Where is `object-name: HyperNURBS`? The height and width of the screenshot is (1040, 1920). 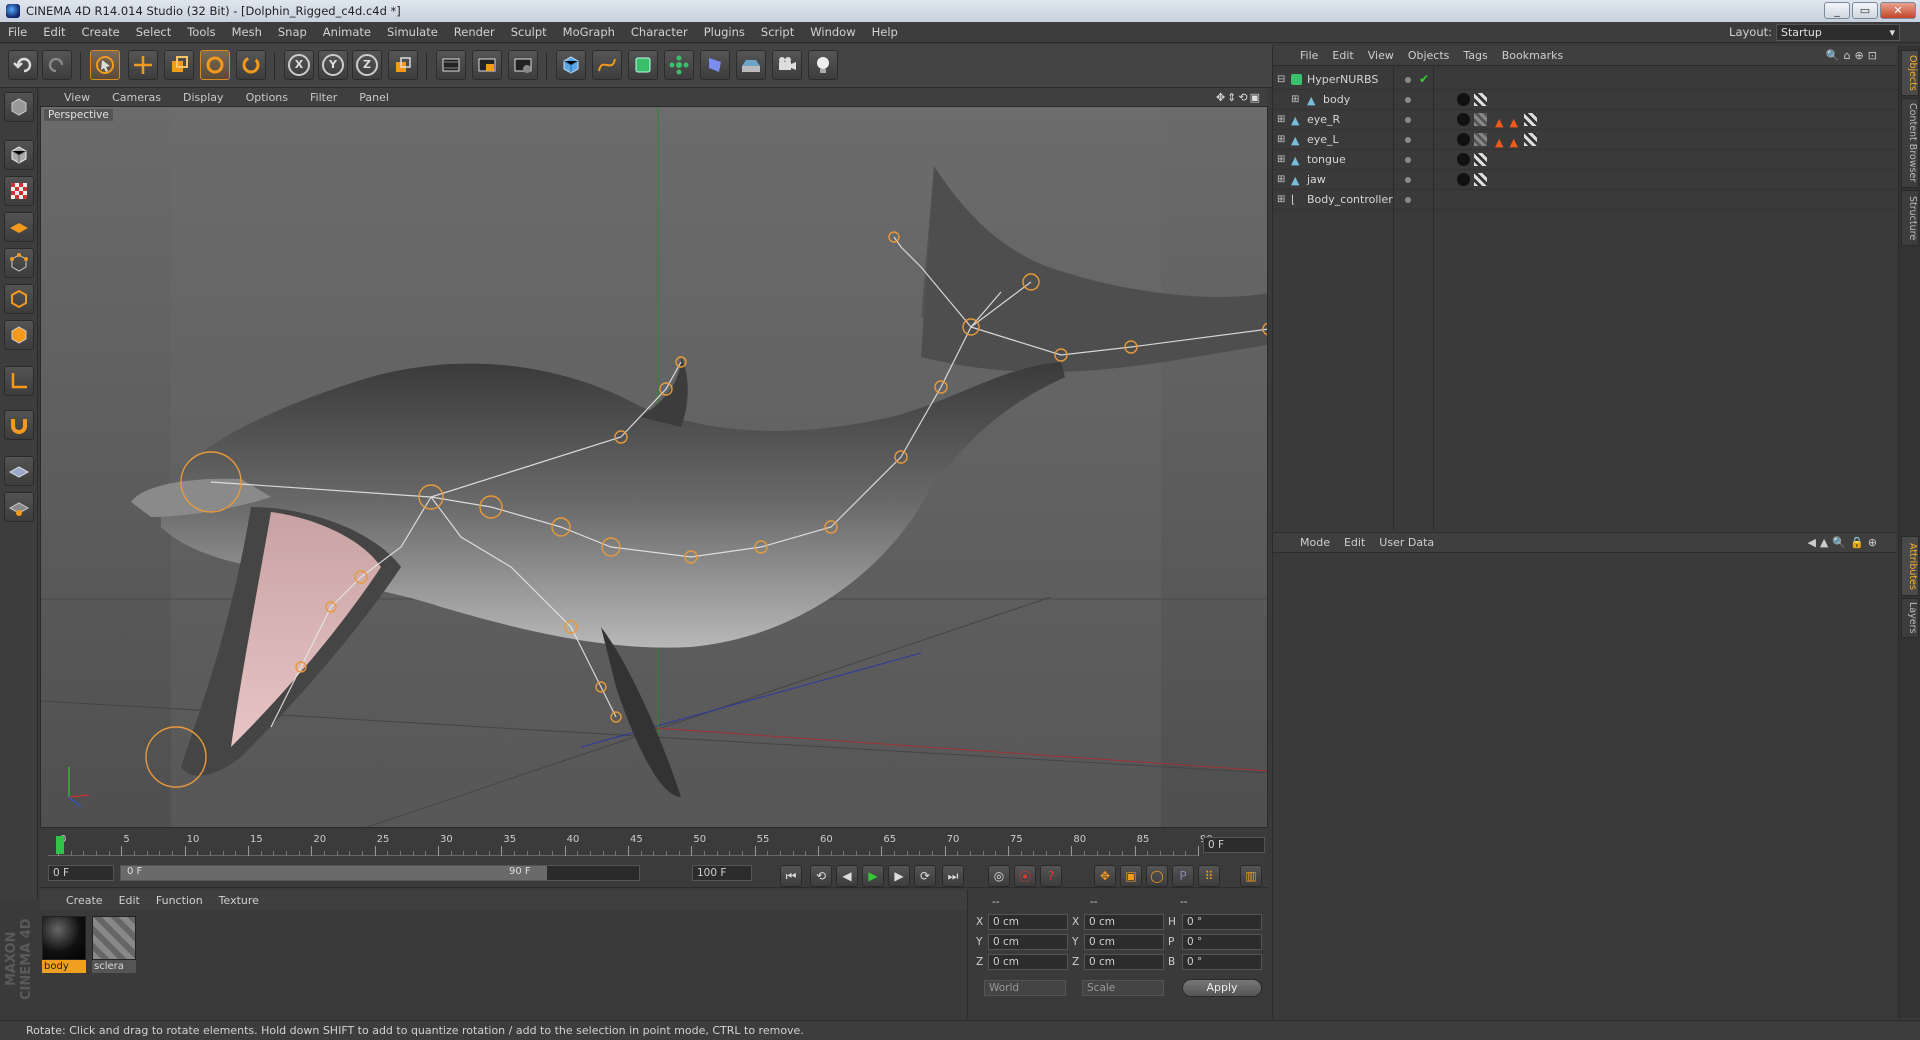 object-name: HyperNURBS is located at coordinates (1342, 80).